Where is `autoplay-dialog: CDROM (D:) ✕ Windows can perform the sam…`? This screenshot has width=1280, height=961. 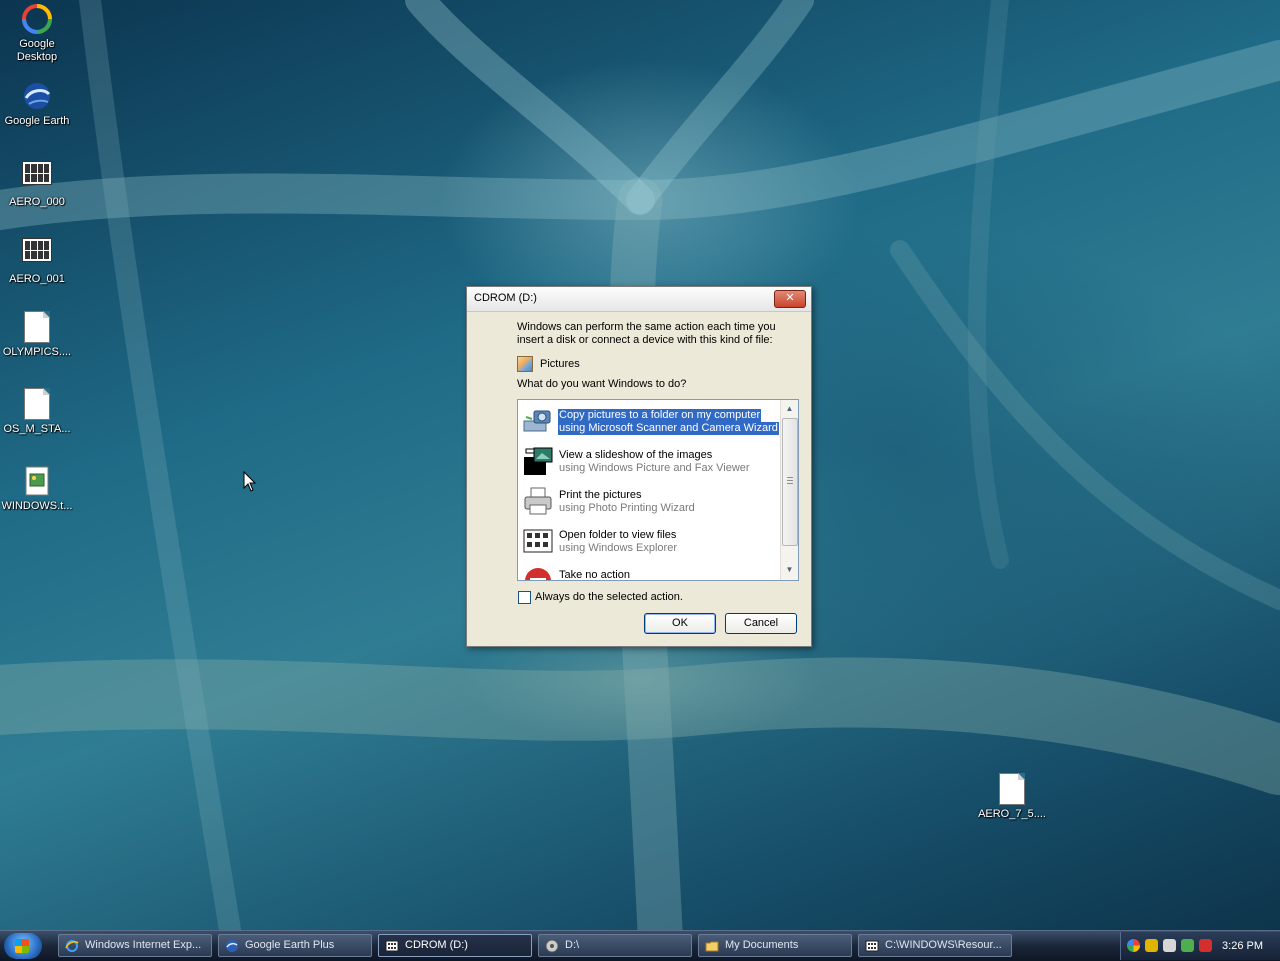
autoplay-dialog: CDROM (D:) ✕ Windows can perform the sam… is located at coordinates (639, 466).